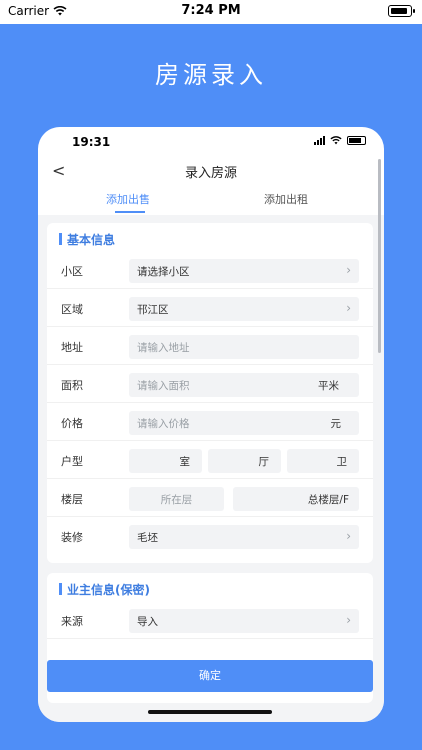  Describe the element at coordinates (328, 386) in the screenshot. I see `area-unit: 平米` at that location.